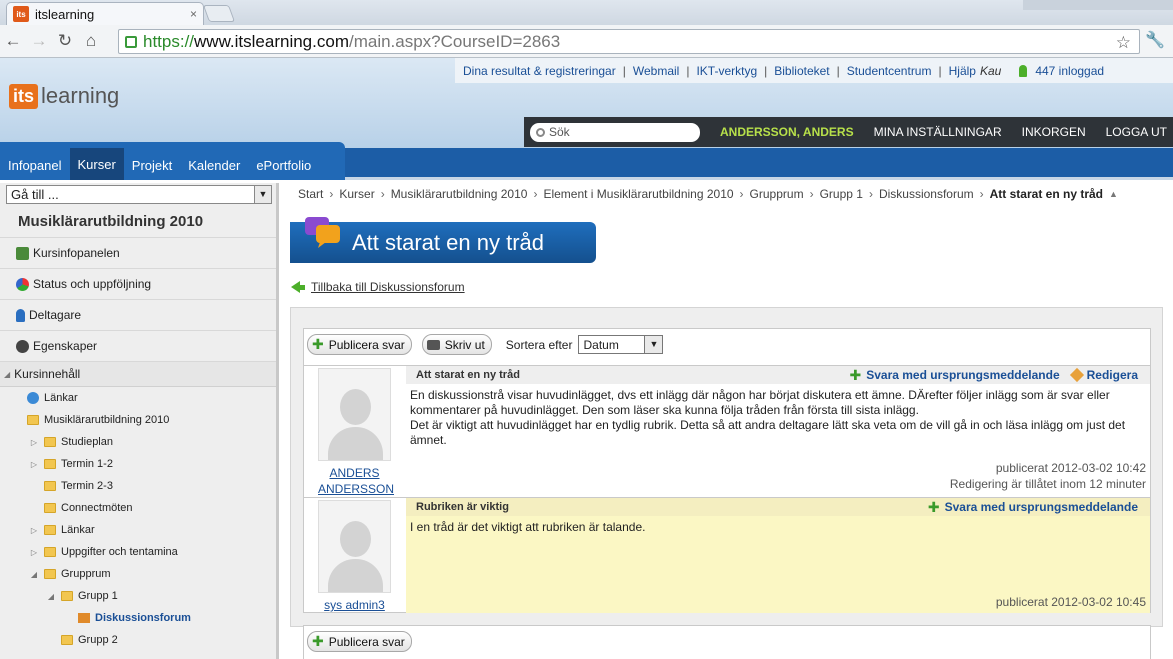  I want to click on link-studentcentrum: Studentcentrum, so click(889, 71).